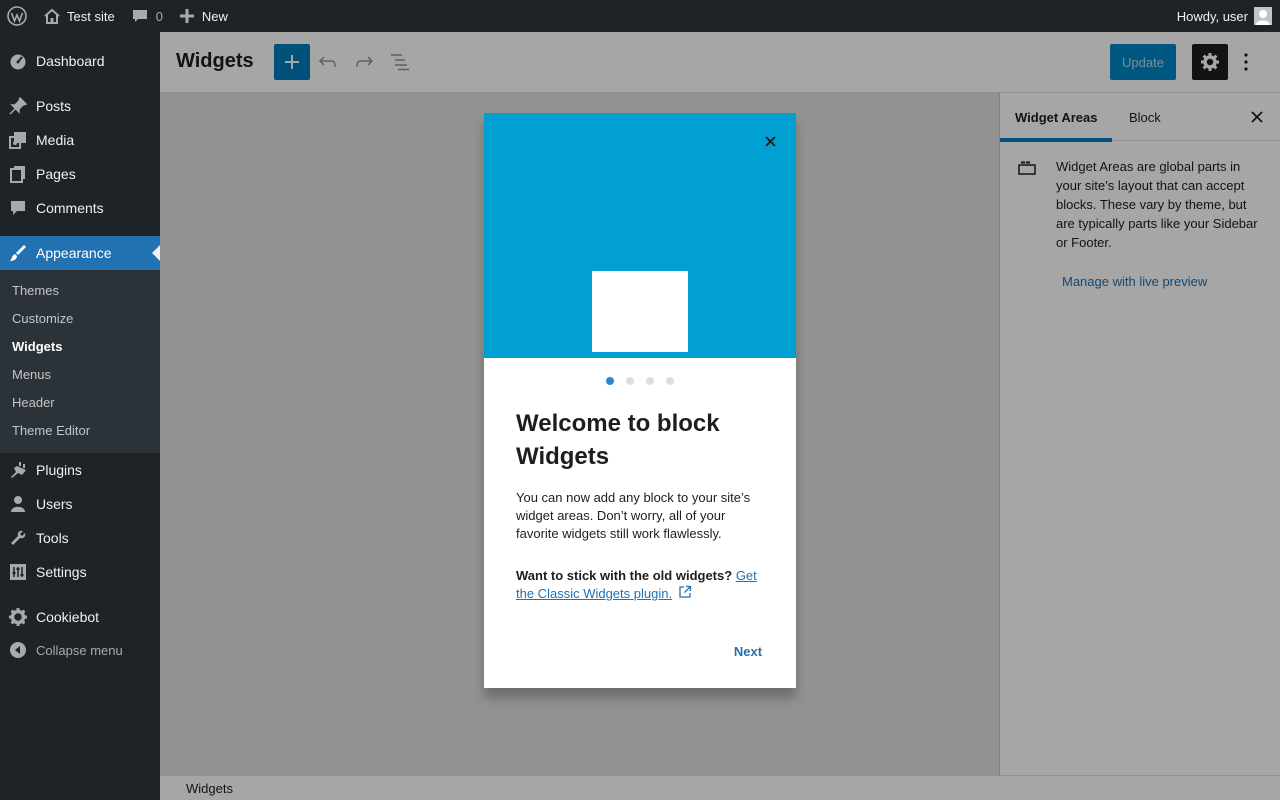 This screenshot has width=1280, height=800. I want to click on comments-count: 0, so click(159, 16).